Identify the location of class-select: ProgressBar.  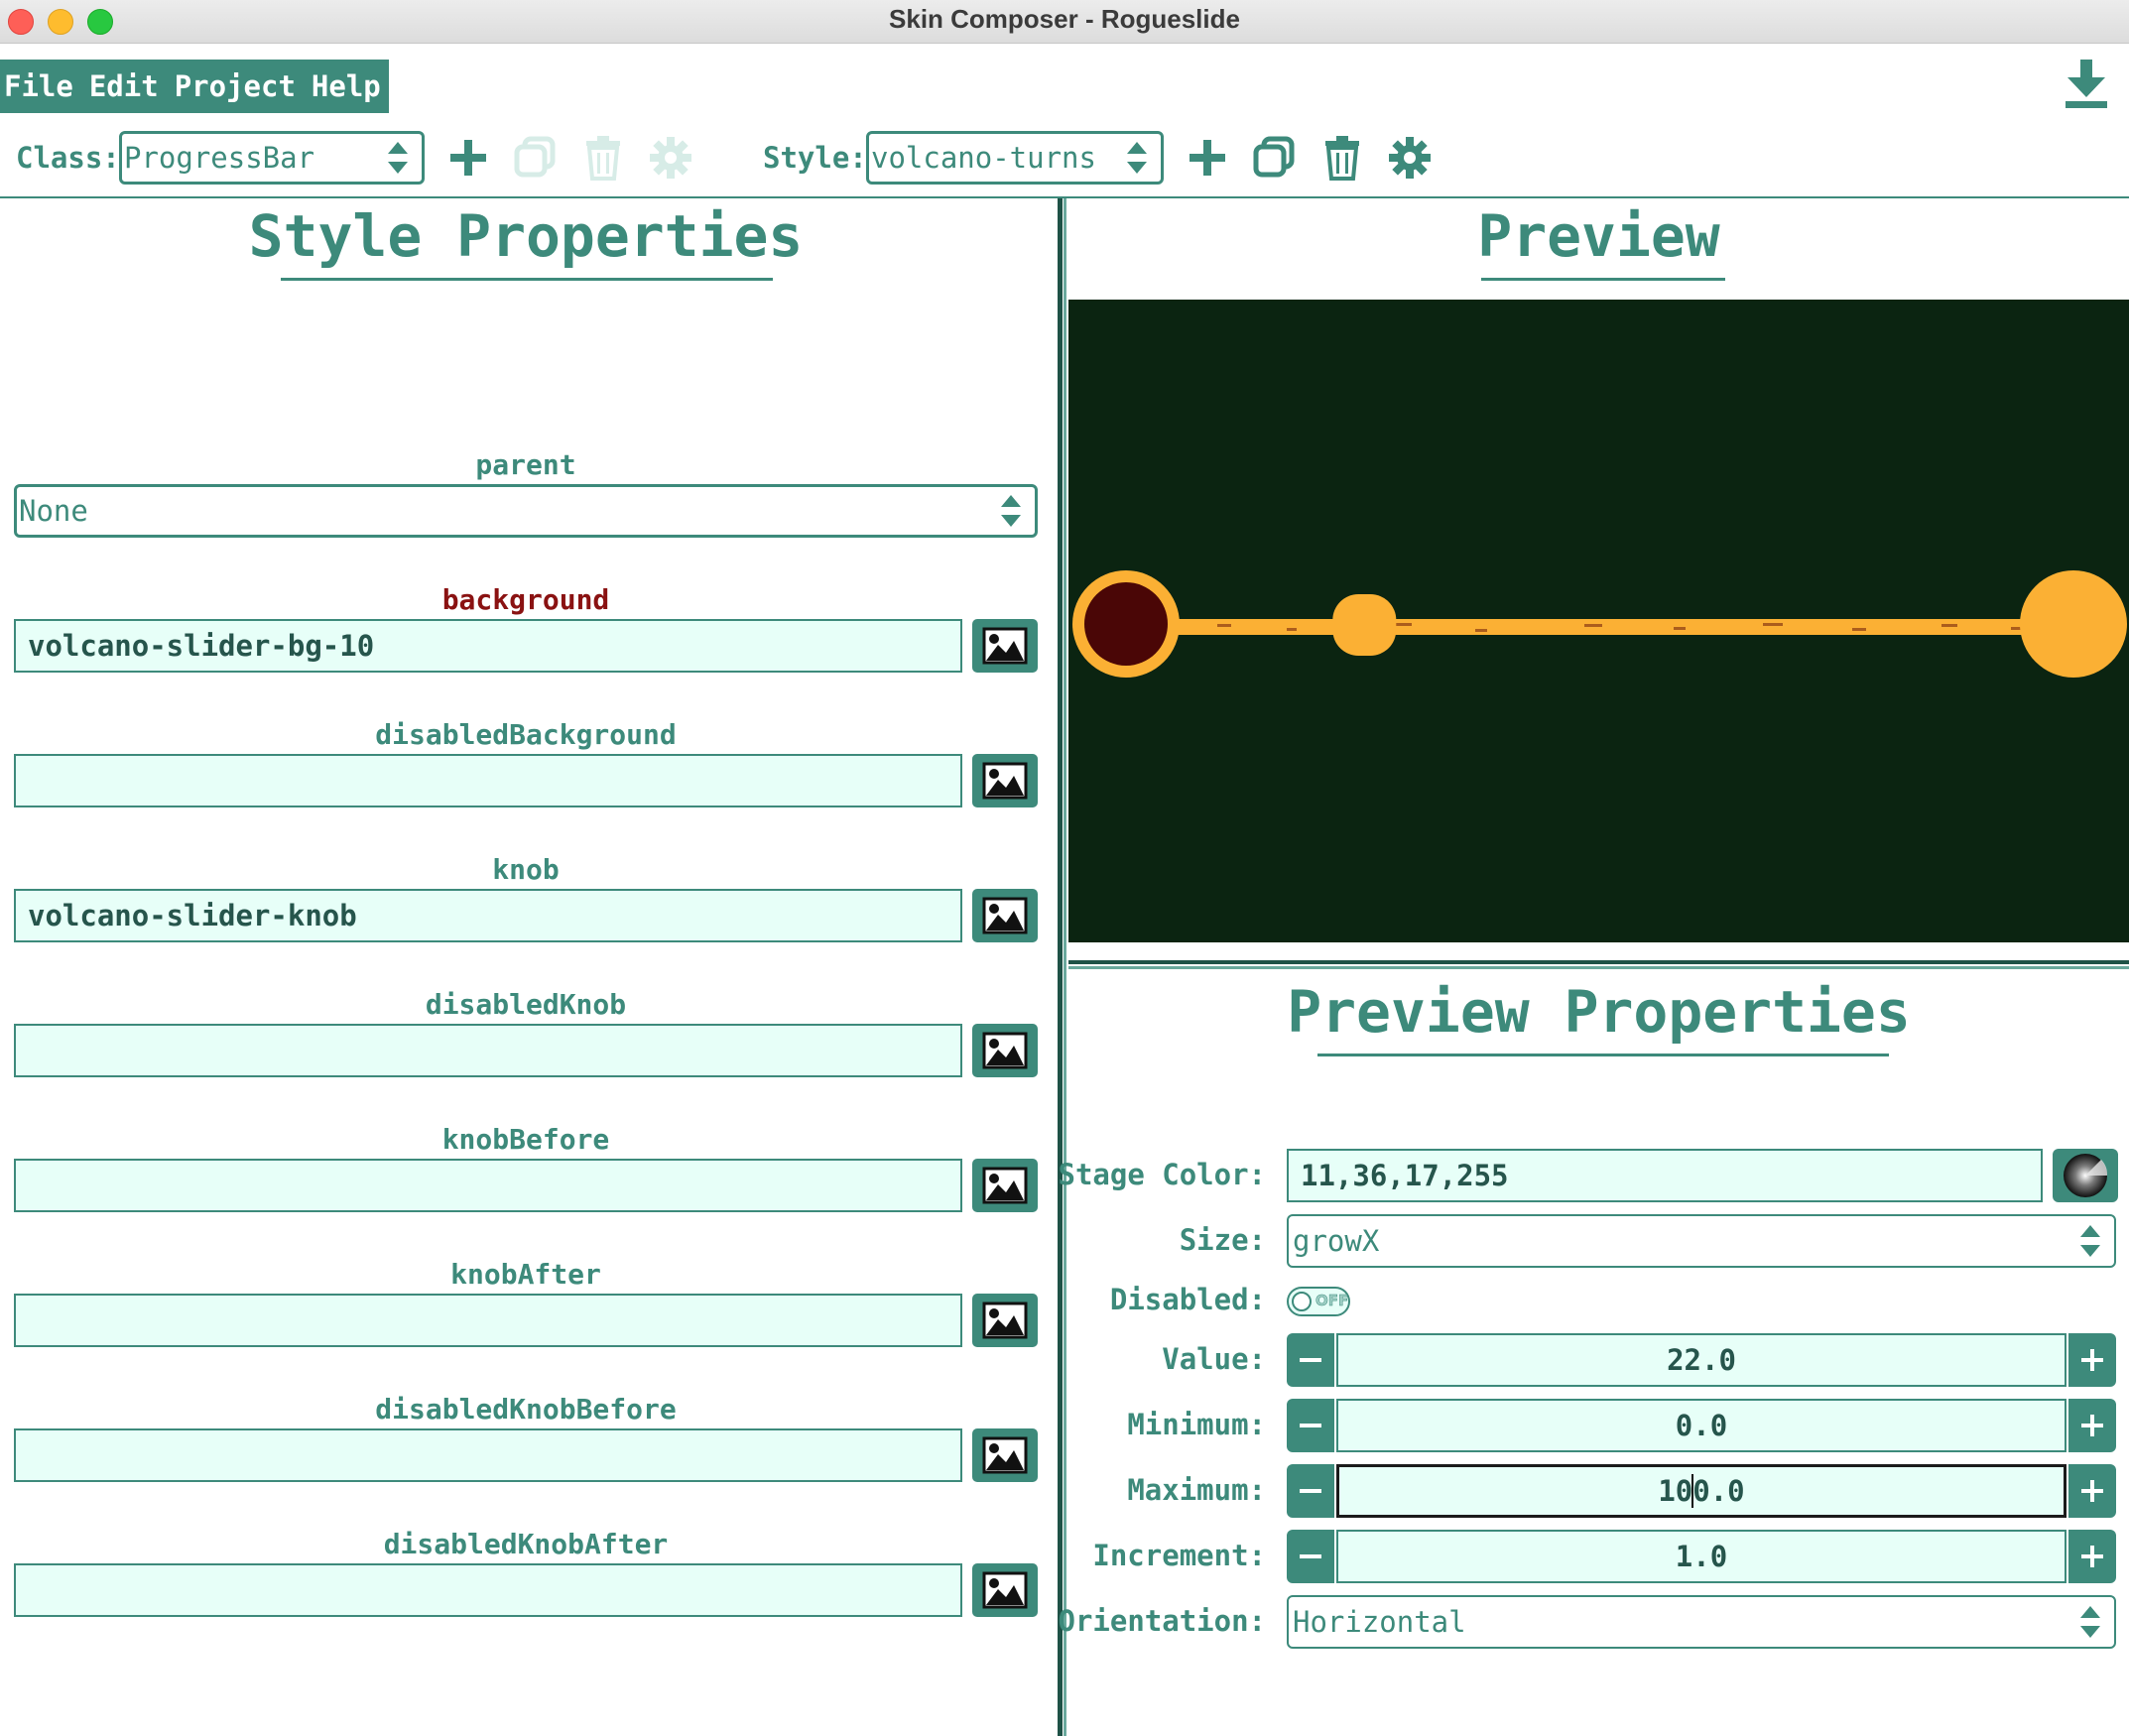
(272, 158).